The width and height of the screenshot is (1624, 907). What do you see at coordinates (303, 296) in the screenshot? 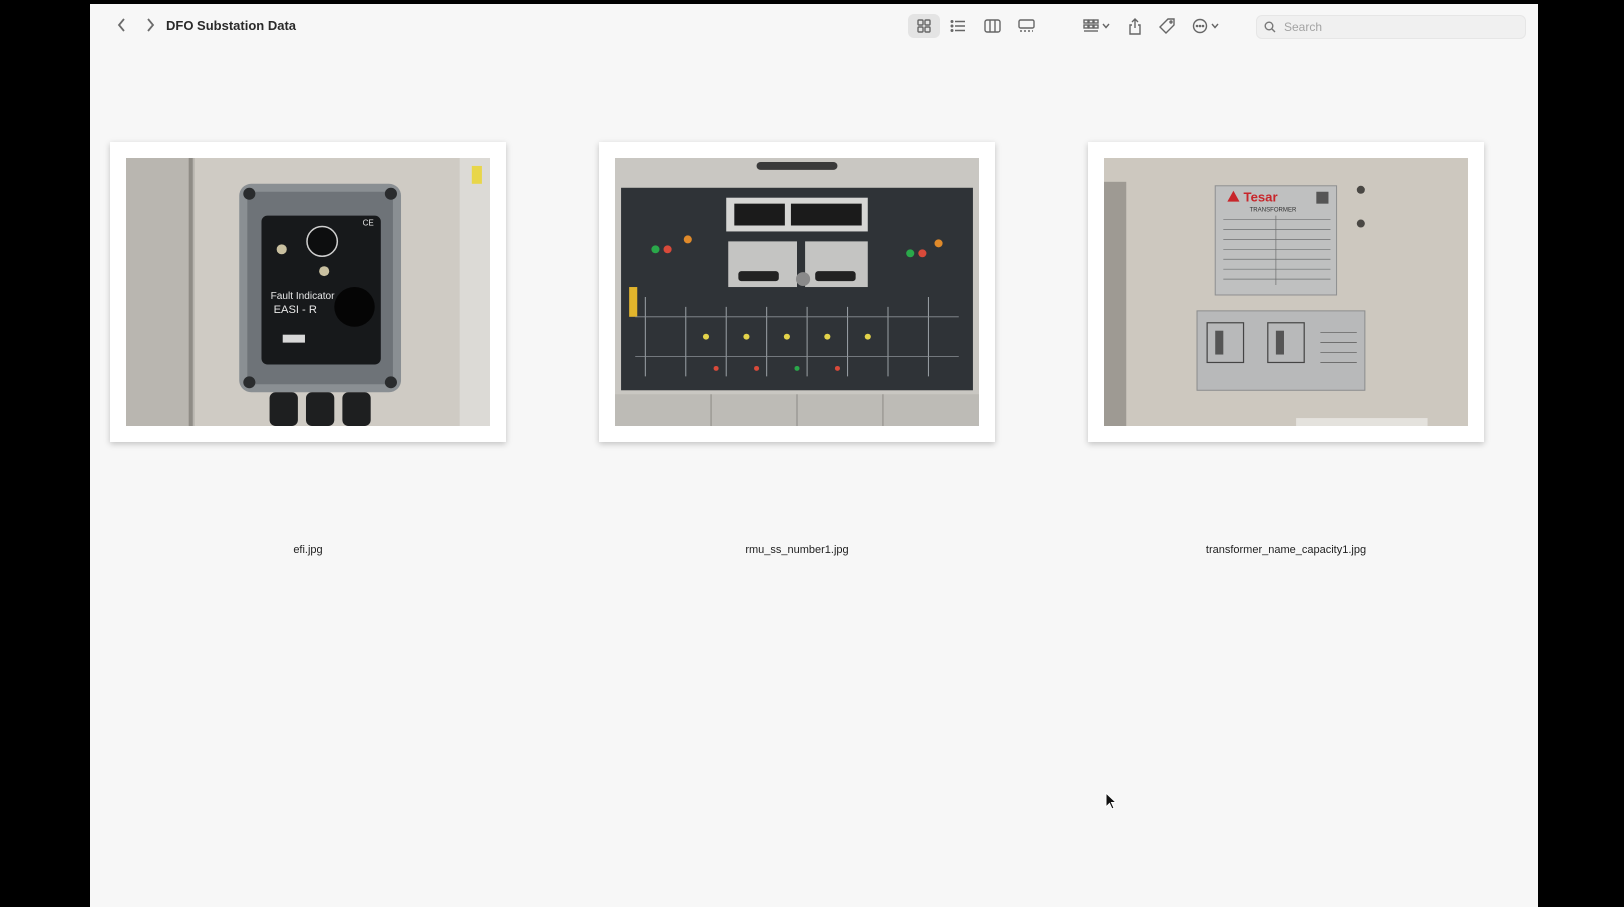
I see `efi-title-text: Fault Indicator` at bounding box center [303, 296].